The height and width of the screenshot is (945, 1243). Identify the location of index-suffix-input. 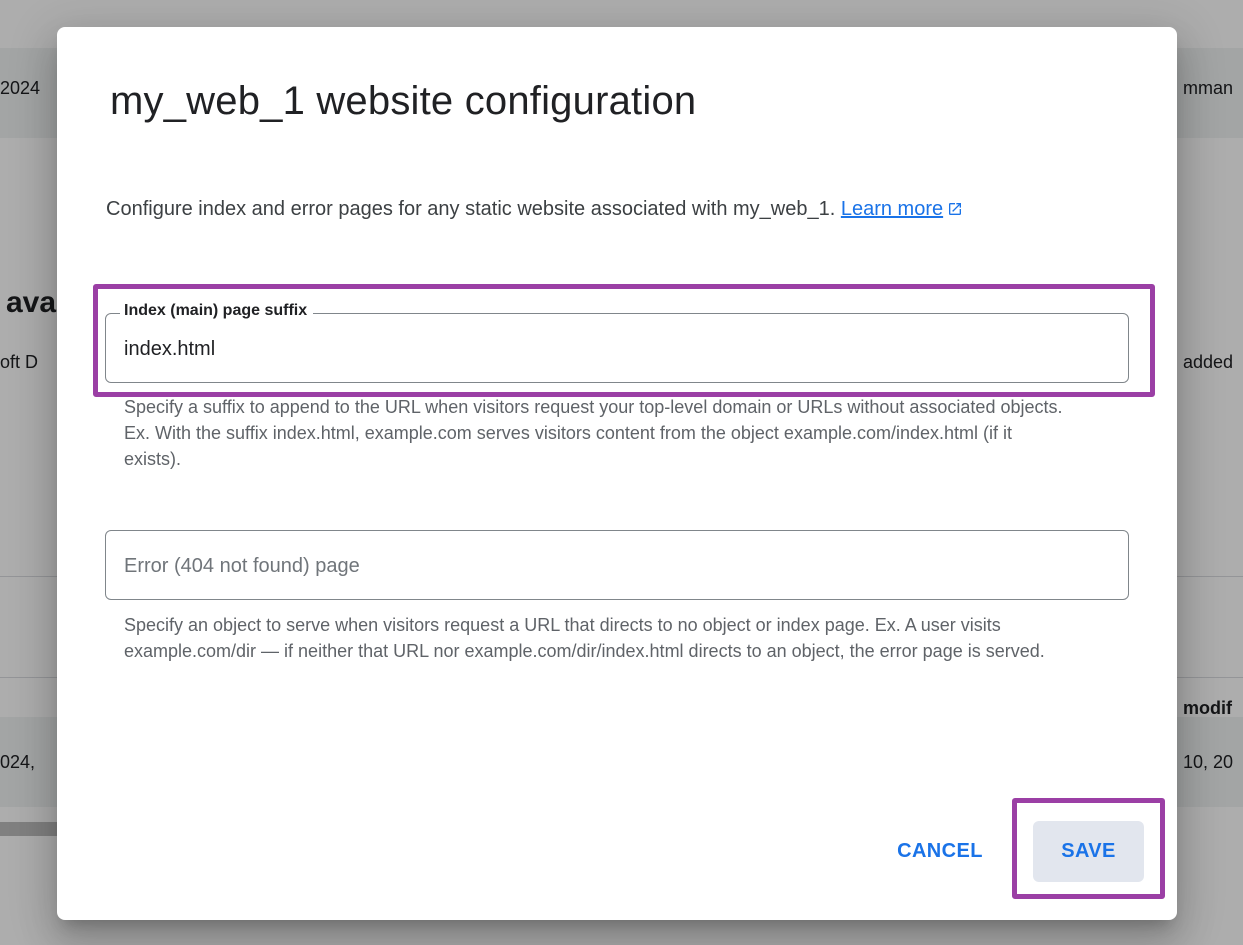
(614, 349).